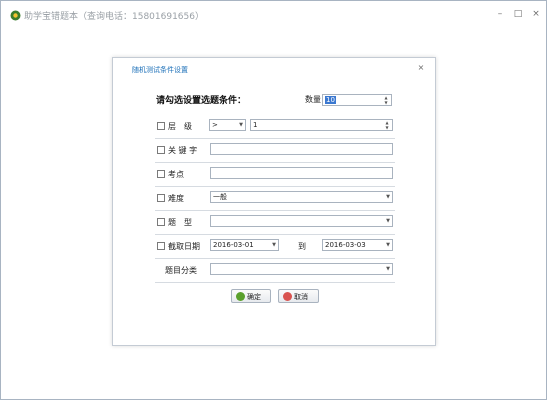 The height and width of the screenshot is (400, 547). What do you see at coordinates (255, 125) in the screenshot?
I see `level-value: 1` at bounding box center [255, 125].